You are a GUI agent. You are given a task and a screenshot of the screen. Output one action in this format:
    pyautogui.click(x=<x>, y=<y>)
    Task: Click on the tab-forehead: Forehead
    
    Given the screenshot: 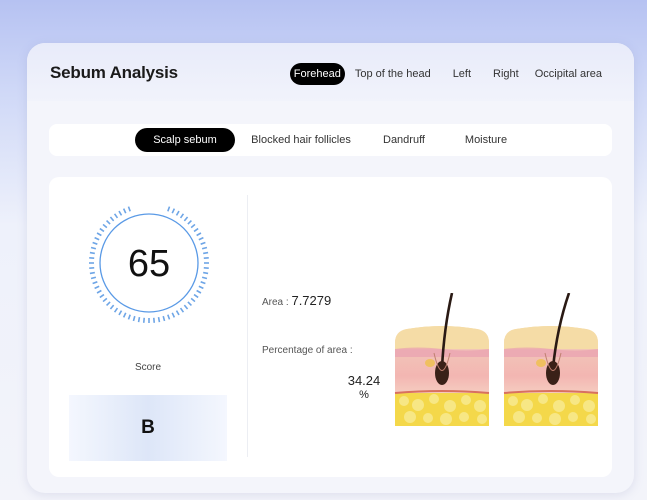 What is the action you would take?
    pyautogui.click(x=317, y=74)
    